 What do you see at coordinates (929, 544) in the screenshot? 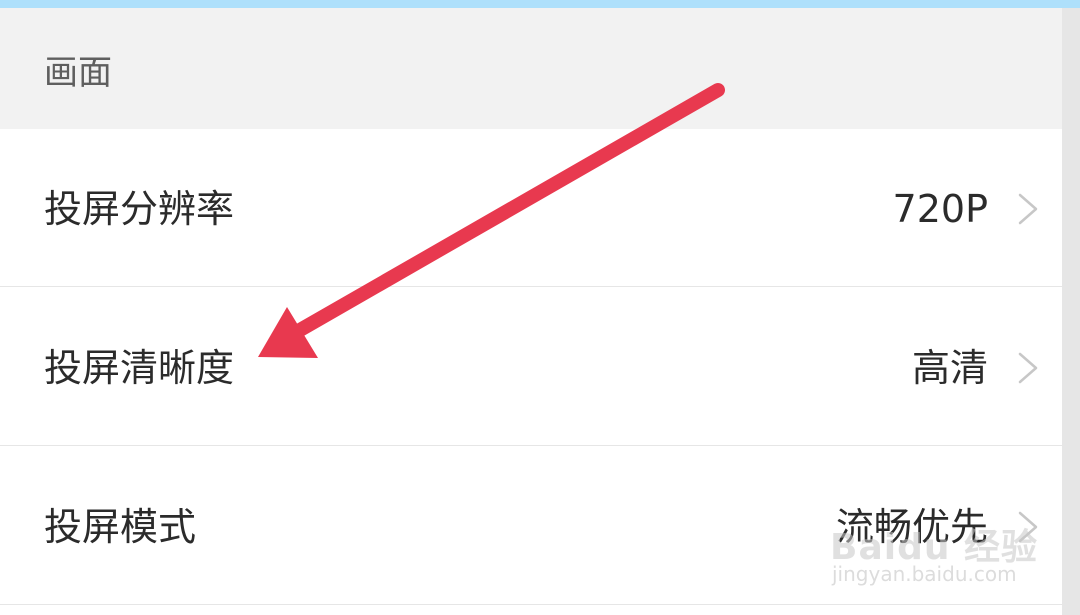
I see `watermark: Baidu 经验 jingyan.baidu.com` at bounding box center [929, 544].